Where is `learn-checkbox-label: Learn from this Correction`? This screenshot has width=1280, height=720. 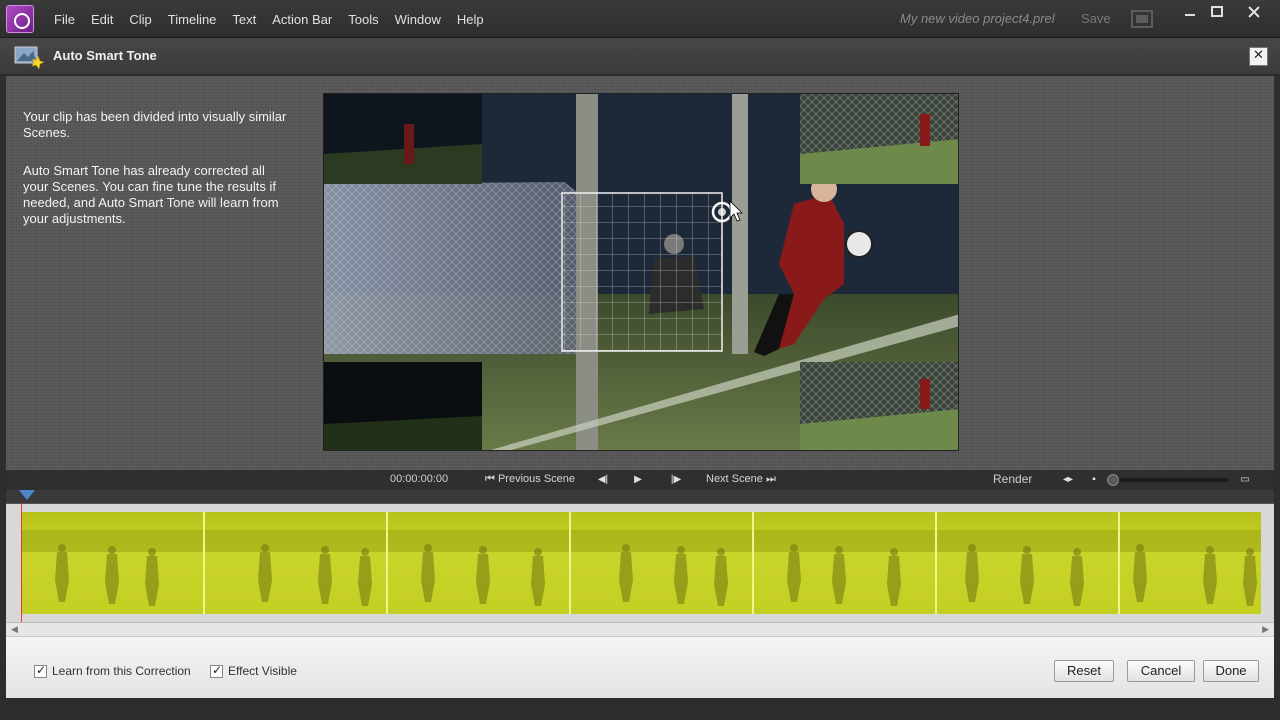
learn-checkbox-label: Learn from this Correction is located at coordinates (121, 671).